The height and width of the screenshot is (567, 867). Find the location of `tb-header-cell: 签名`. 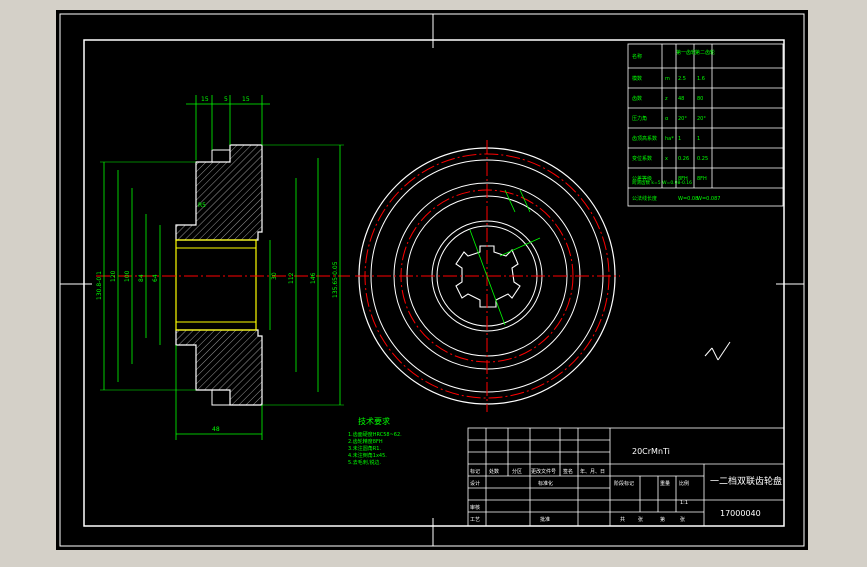

tb-header-cell: 签名 is located at coordinates (568, 471).